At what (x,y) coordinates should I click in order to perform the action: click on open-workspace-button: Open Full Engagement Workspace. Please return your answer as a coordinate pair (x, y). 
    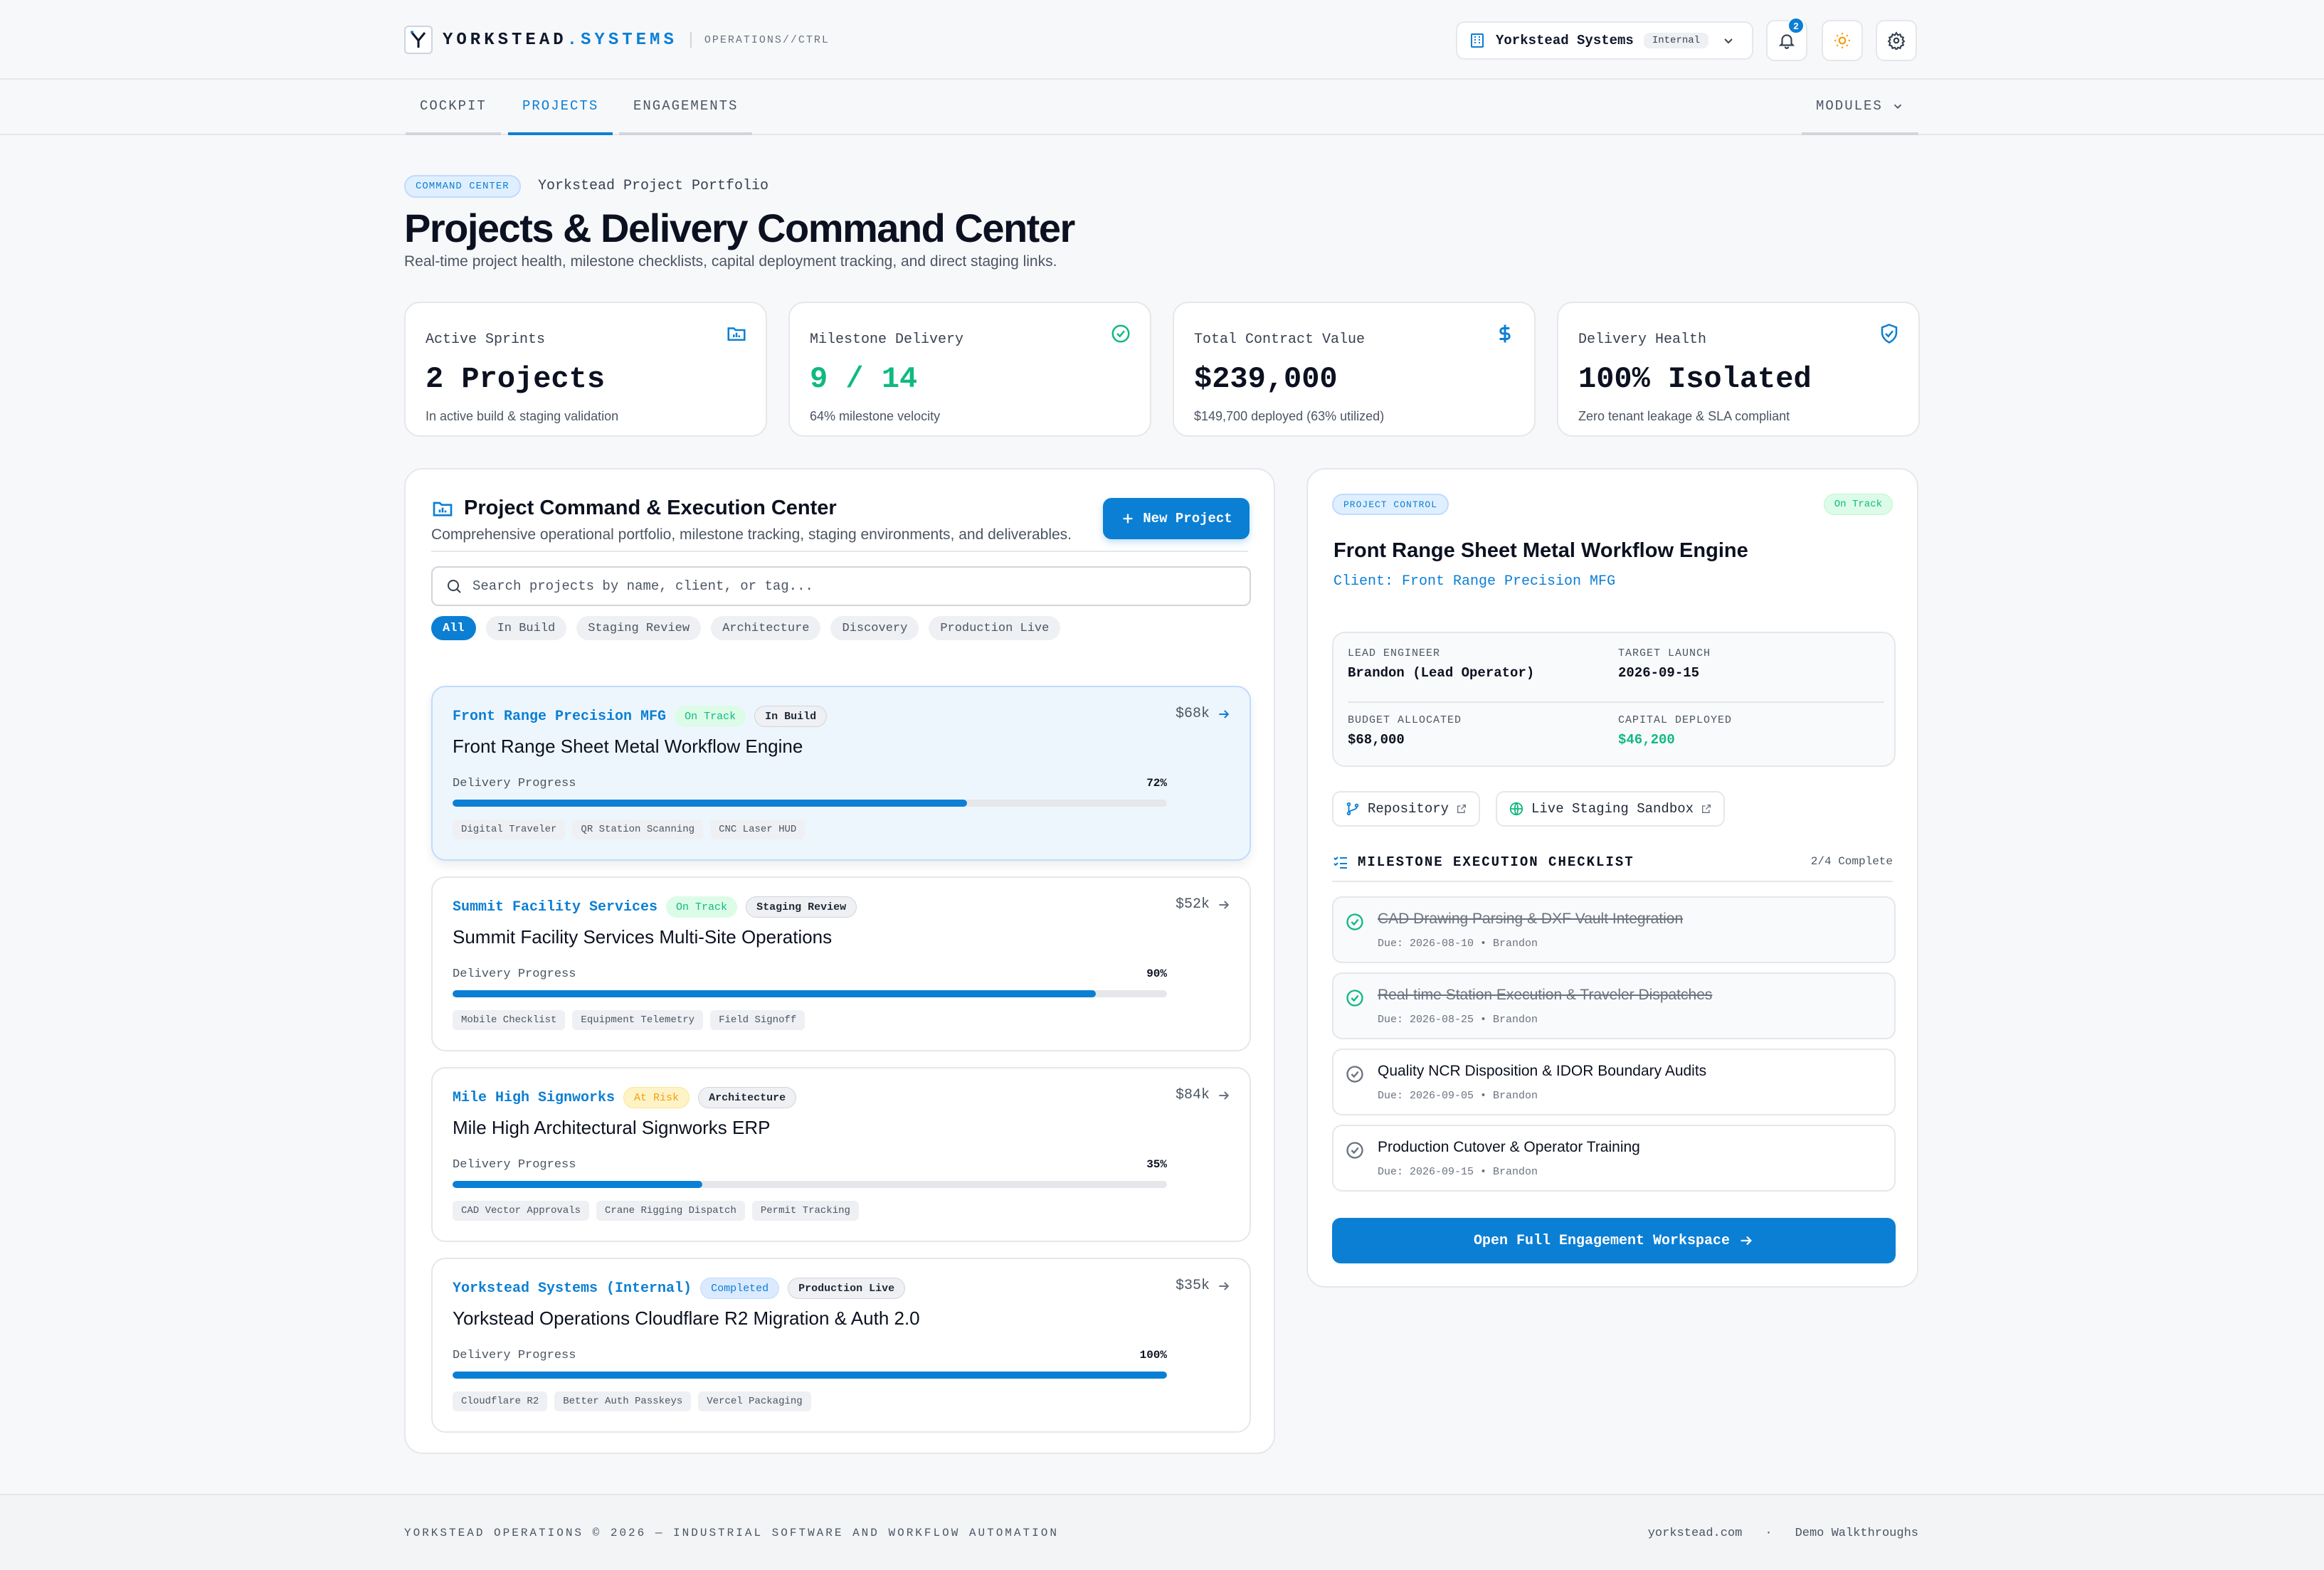
    Looking at the image, I should click on (1614, 1240).